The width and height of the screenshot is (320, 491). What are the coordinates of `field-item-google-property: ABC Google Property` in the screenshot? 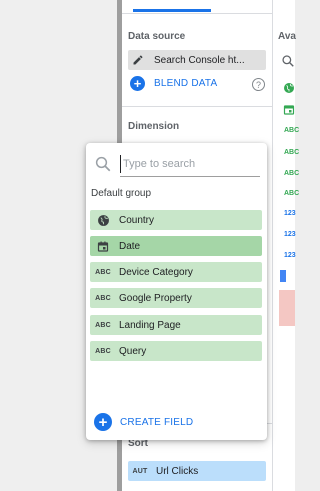 It's located at (176, 298).